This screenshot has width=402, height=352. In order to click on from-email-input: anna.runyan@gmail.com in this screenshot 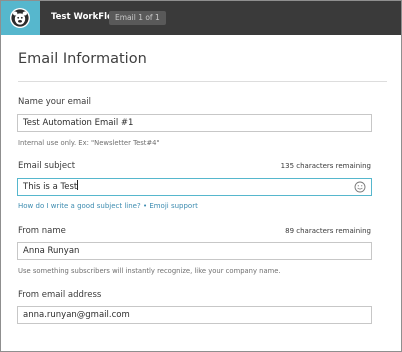, I will do `click(194, 315)`.